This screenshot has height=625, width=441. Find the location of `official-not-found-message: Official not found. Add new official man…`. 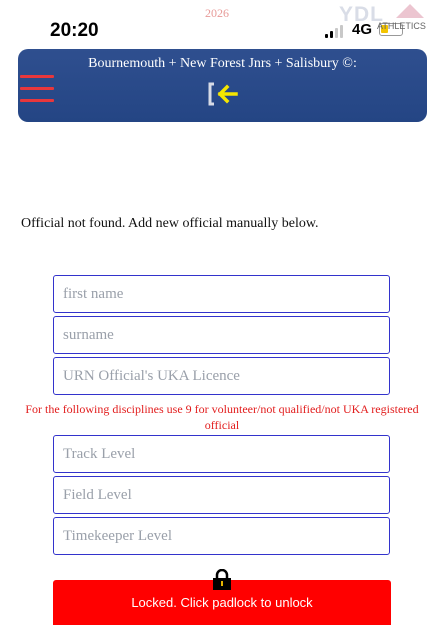

official-not-found-message: Official not found. Add new official man… is located at coordinates (170, 223).